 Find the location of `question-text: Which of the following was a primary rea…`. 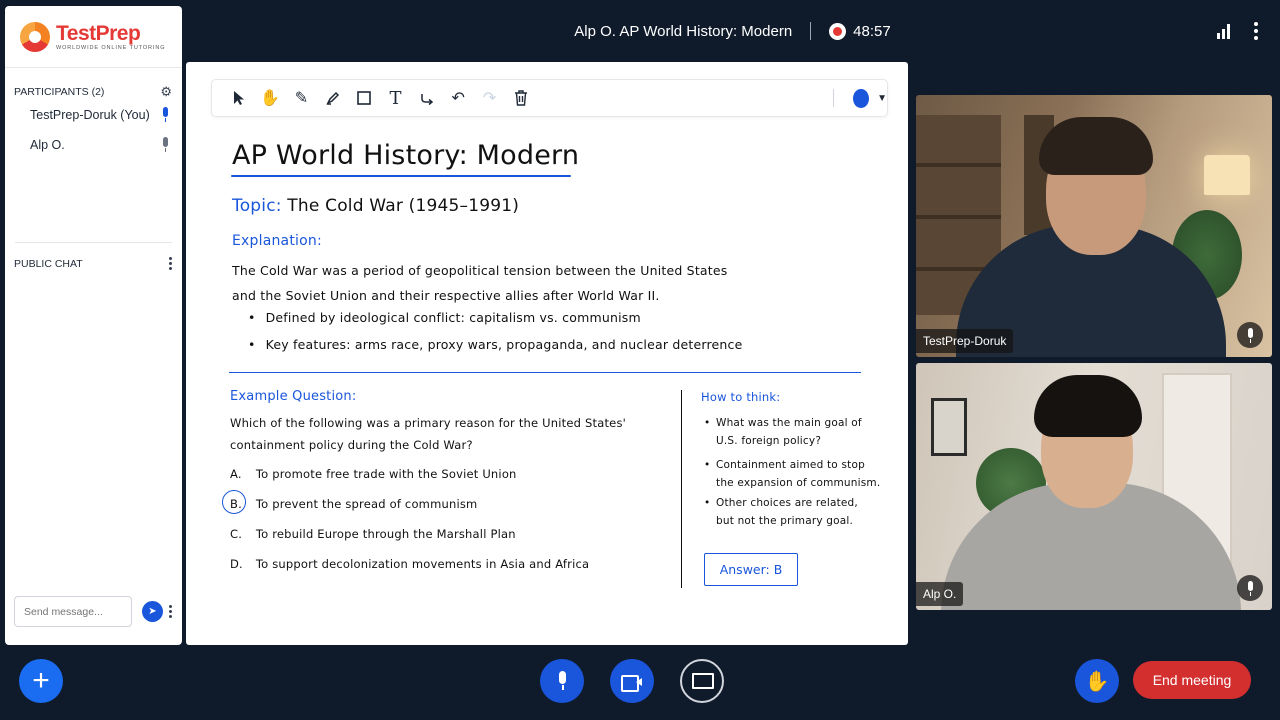

question-text: Which of the following was a primary rea… is located at coordinates (450, 434).